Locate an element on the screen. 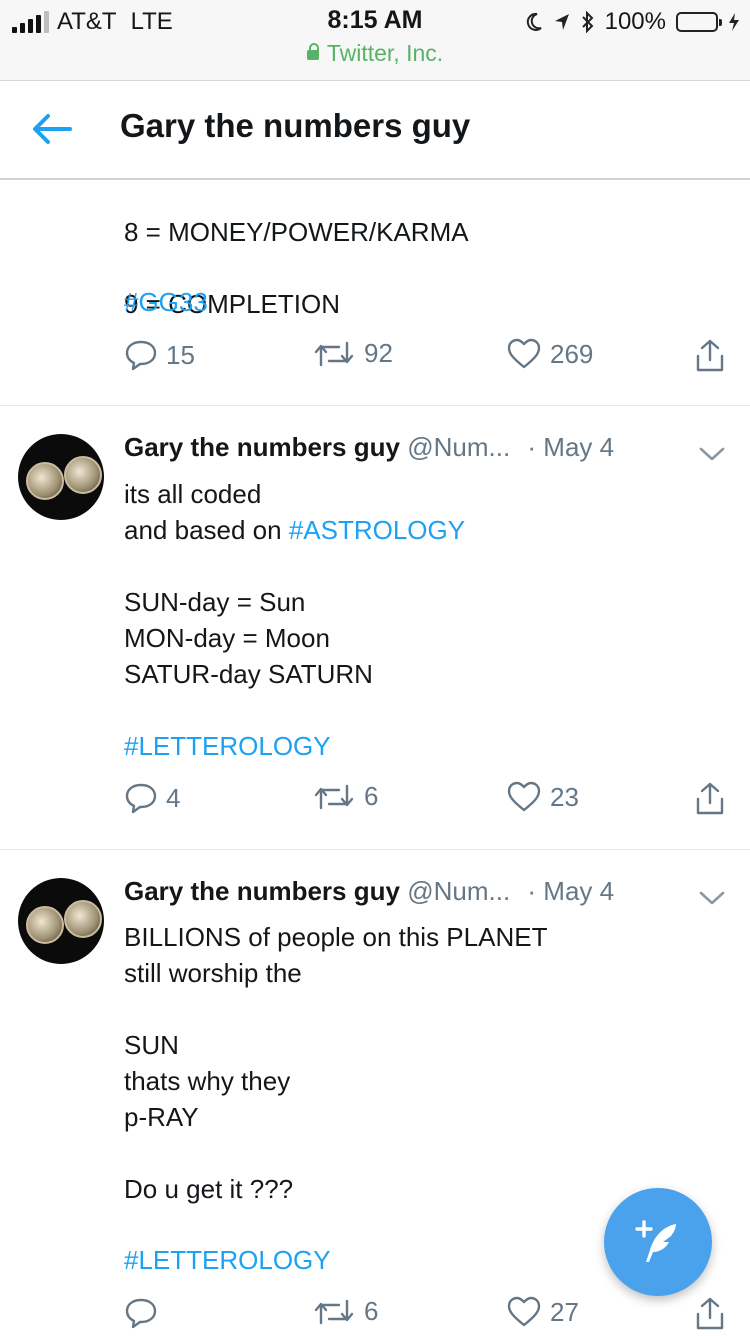 Image resolution: width=750 pixels, height=1336 pixels. location-arrow-icon is located at coordinates (561, 22).